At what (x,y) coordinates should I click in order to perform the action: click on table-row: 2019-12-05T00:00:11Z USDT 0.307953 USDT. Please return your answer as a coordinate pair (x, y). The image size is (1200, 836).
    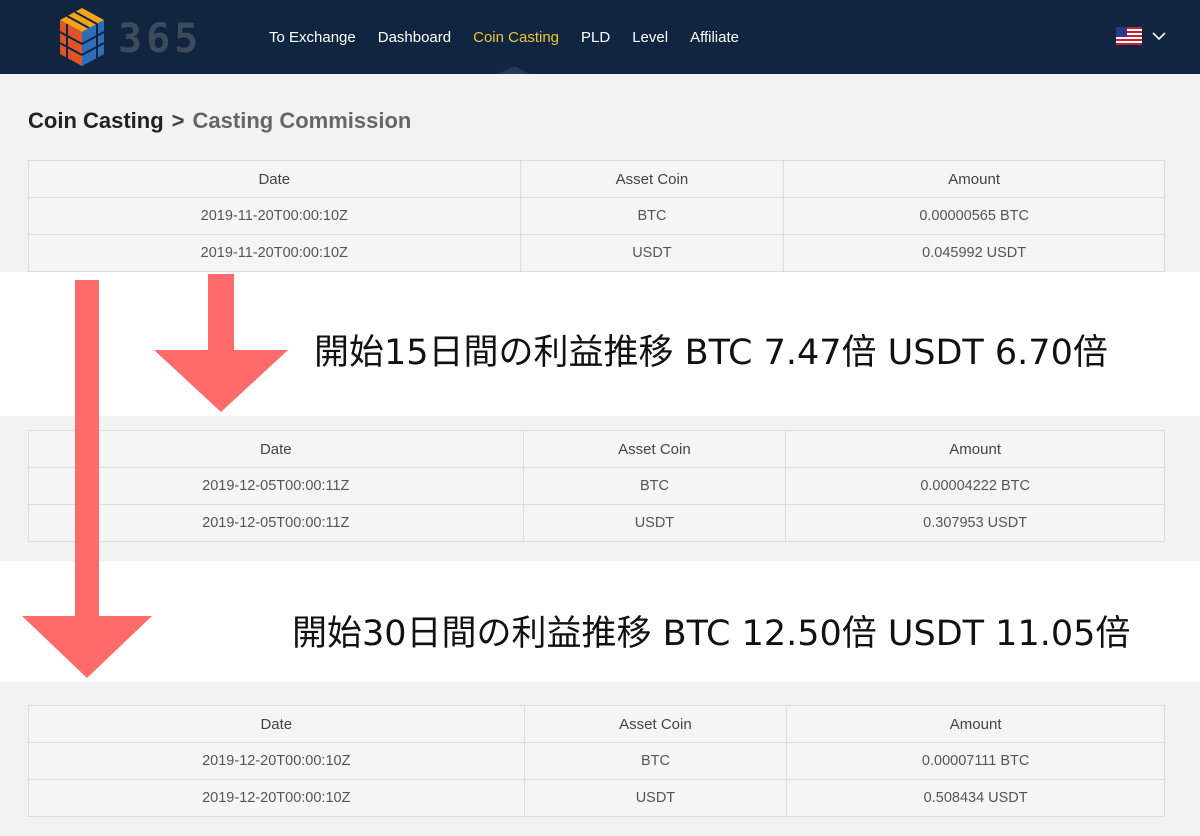
    Looking at the image, I should click on (596, 523).